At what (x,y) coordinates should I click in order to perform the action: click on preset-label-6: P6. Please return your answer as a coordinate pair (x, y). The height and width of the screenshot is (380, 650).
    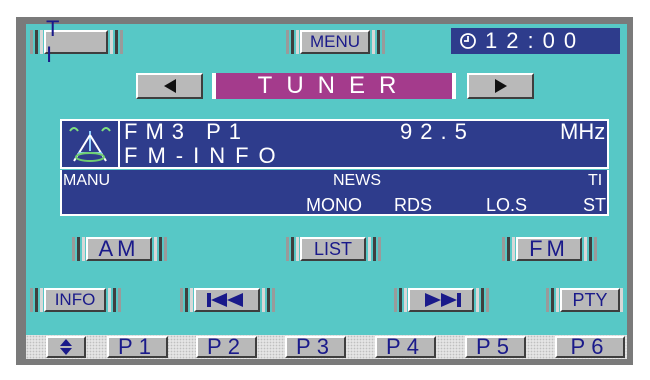
    Looking at the image, I should click on (590, 346).